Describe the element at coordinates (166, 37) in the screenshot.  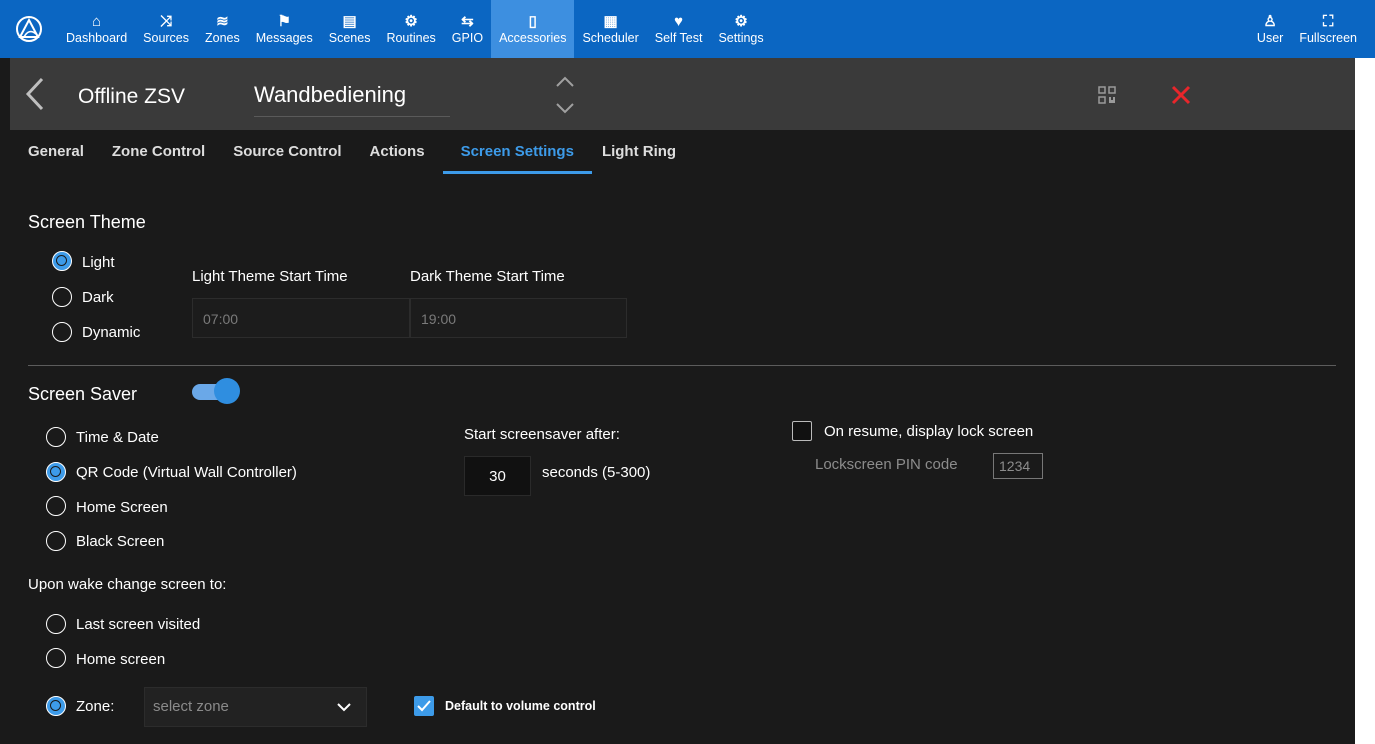
I see `nav-label: Sources` at that location.